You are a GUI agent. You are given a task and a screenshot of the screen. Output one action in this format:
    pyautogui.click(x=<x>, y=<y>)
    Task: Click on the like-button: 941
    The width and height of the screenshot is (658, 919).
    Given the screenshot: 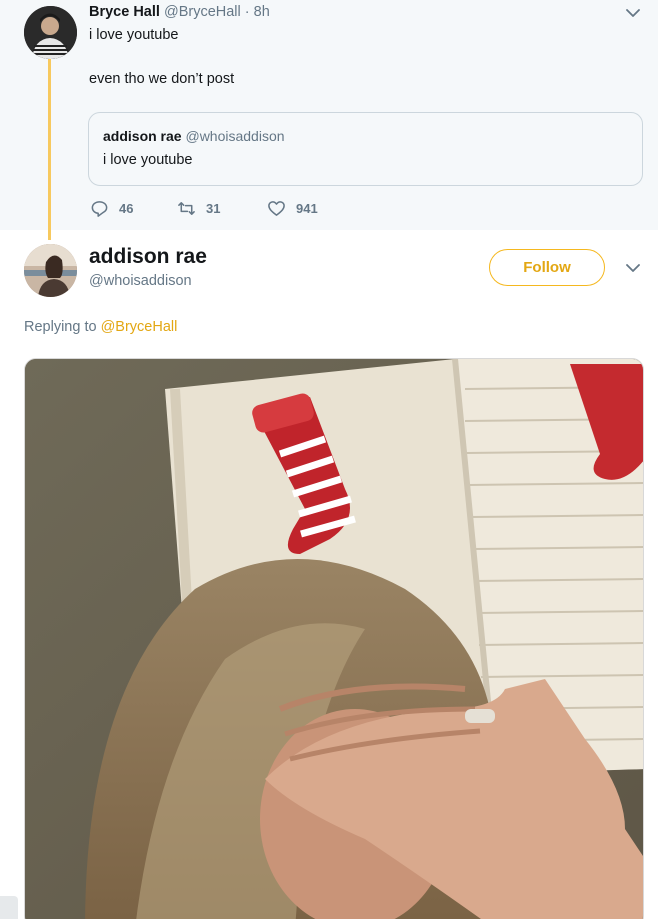 What is the action you would take?
    pyautogui.click(x=292, y=208)
    